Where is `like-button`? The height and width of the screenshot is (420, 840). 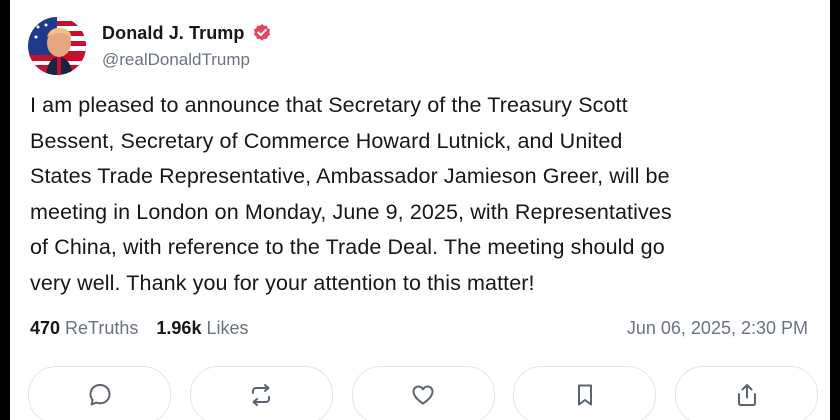
like-button is located at coordinates (423, 393).